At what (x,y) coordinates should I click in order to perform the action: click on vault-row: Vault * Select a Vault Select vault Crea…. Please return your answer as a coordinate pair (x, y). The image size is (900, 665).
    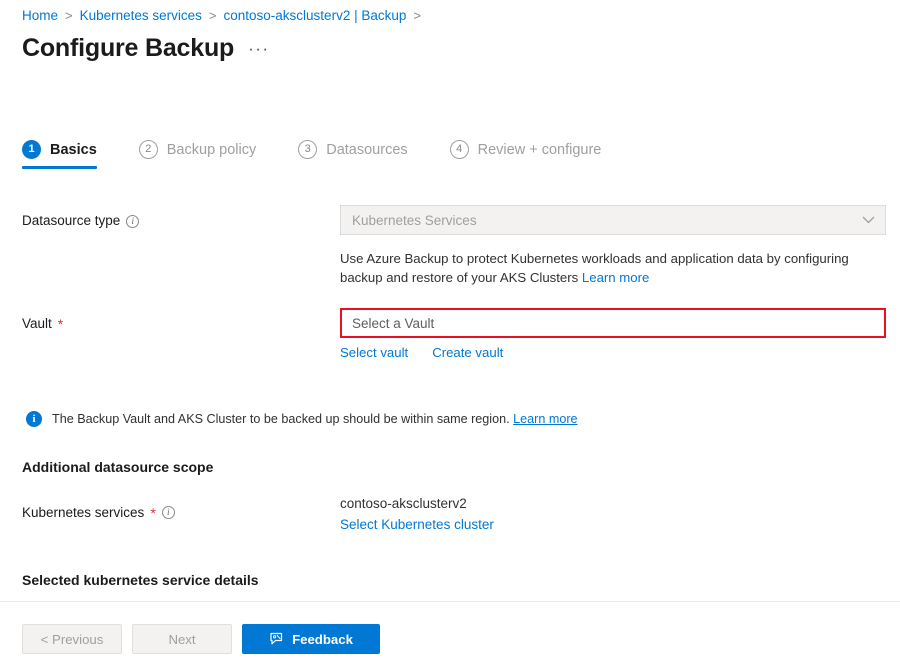
    Looking at the image, I should click on (454, 334).